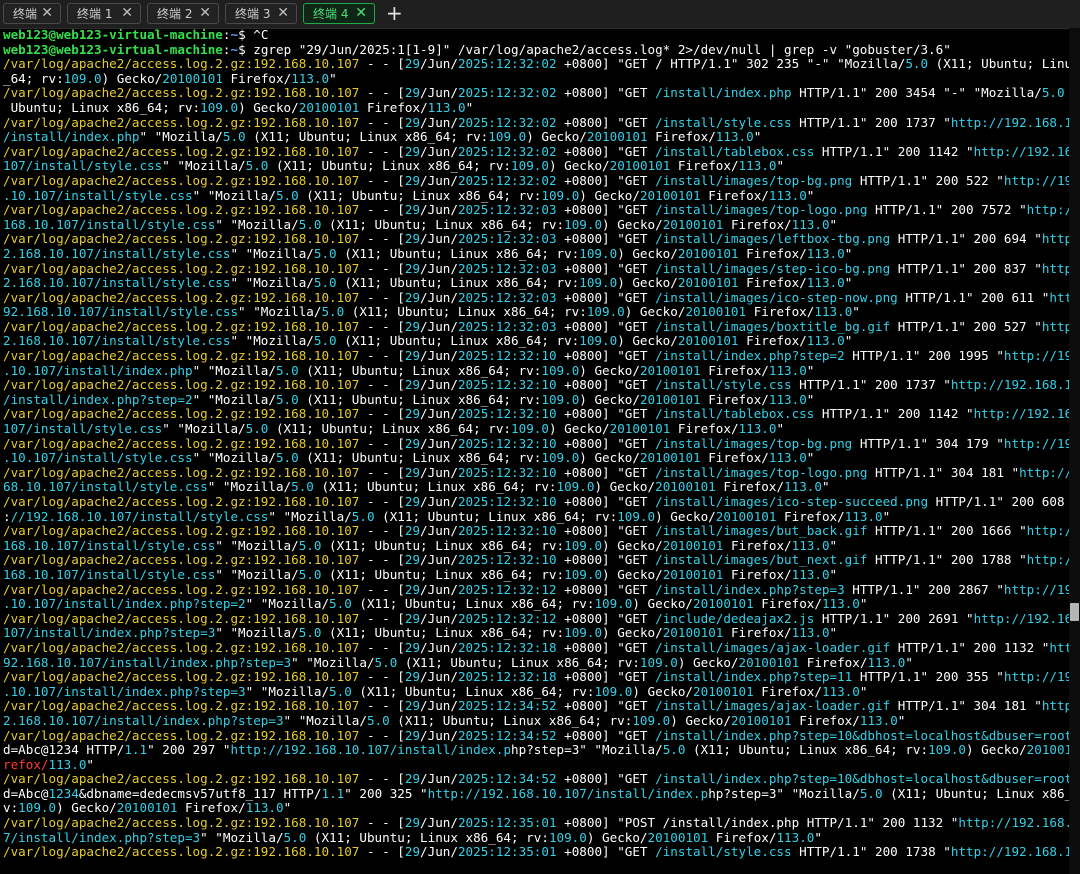 This screenshot has height=874, width=1080. What do you see at coordinates (33, 78) in the screenshot?
I see `terminal-text-segment: _64; rv:` at bounding box center [33, 78].